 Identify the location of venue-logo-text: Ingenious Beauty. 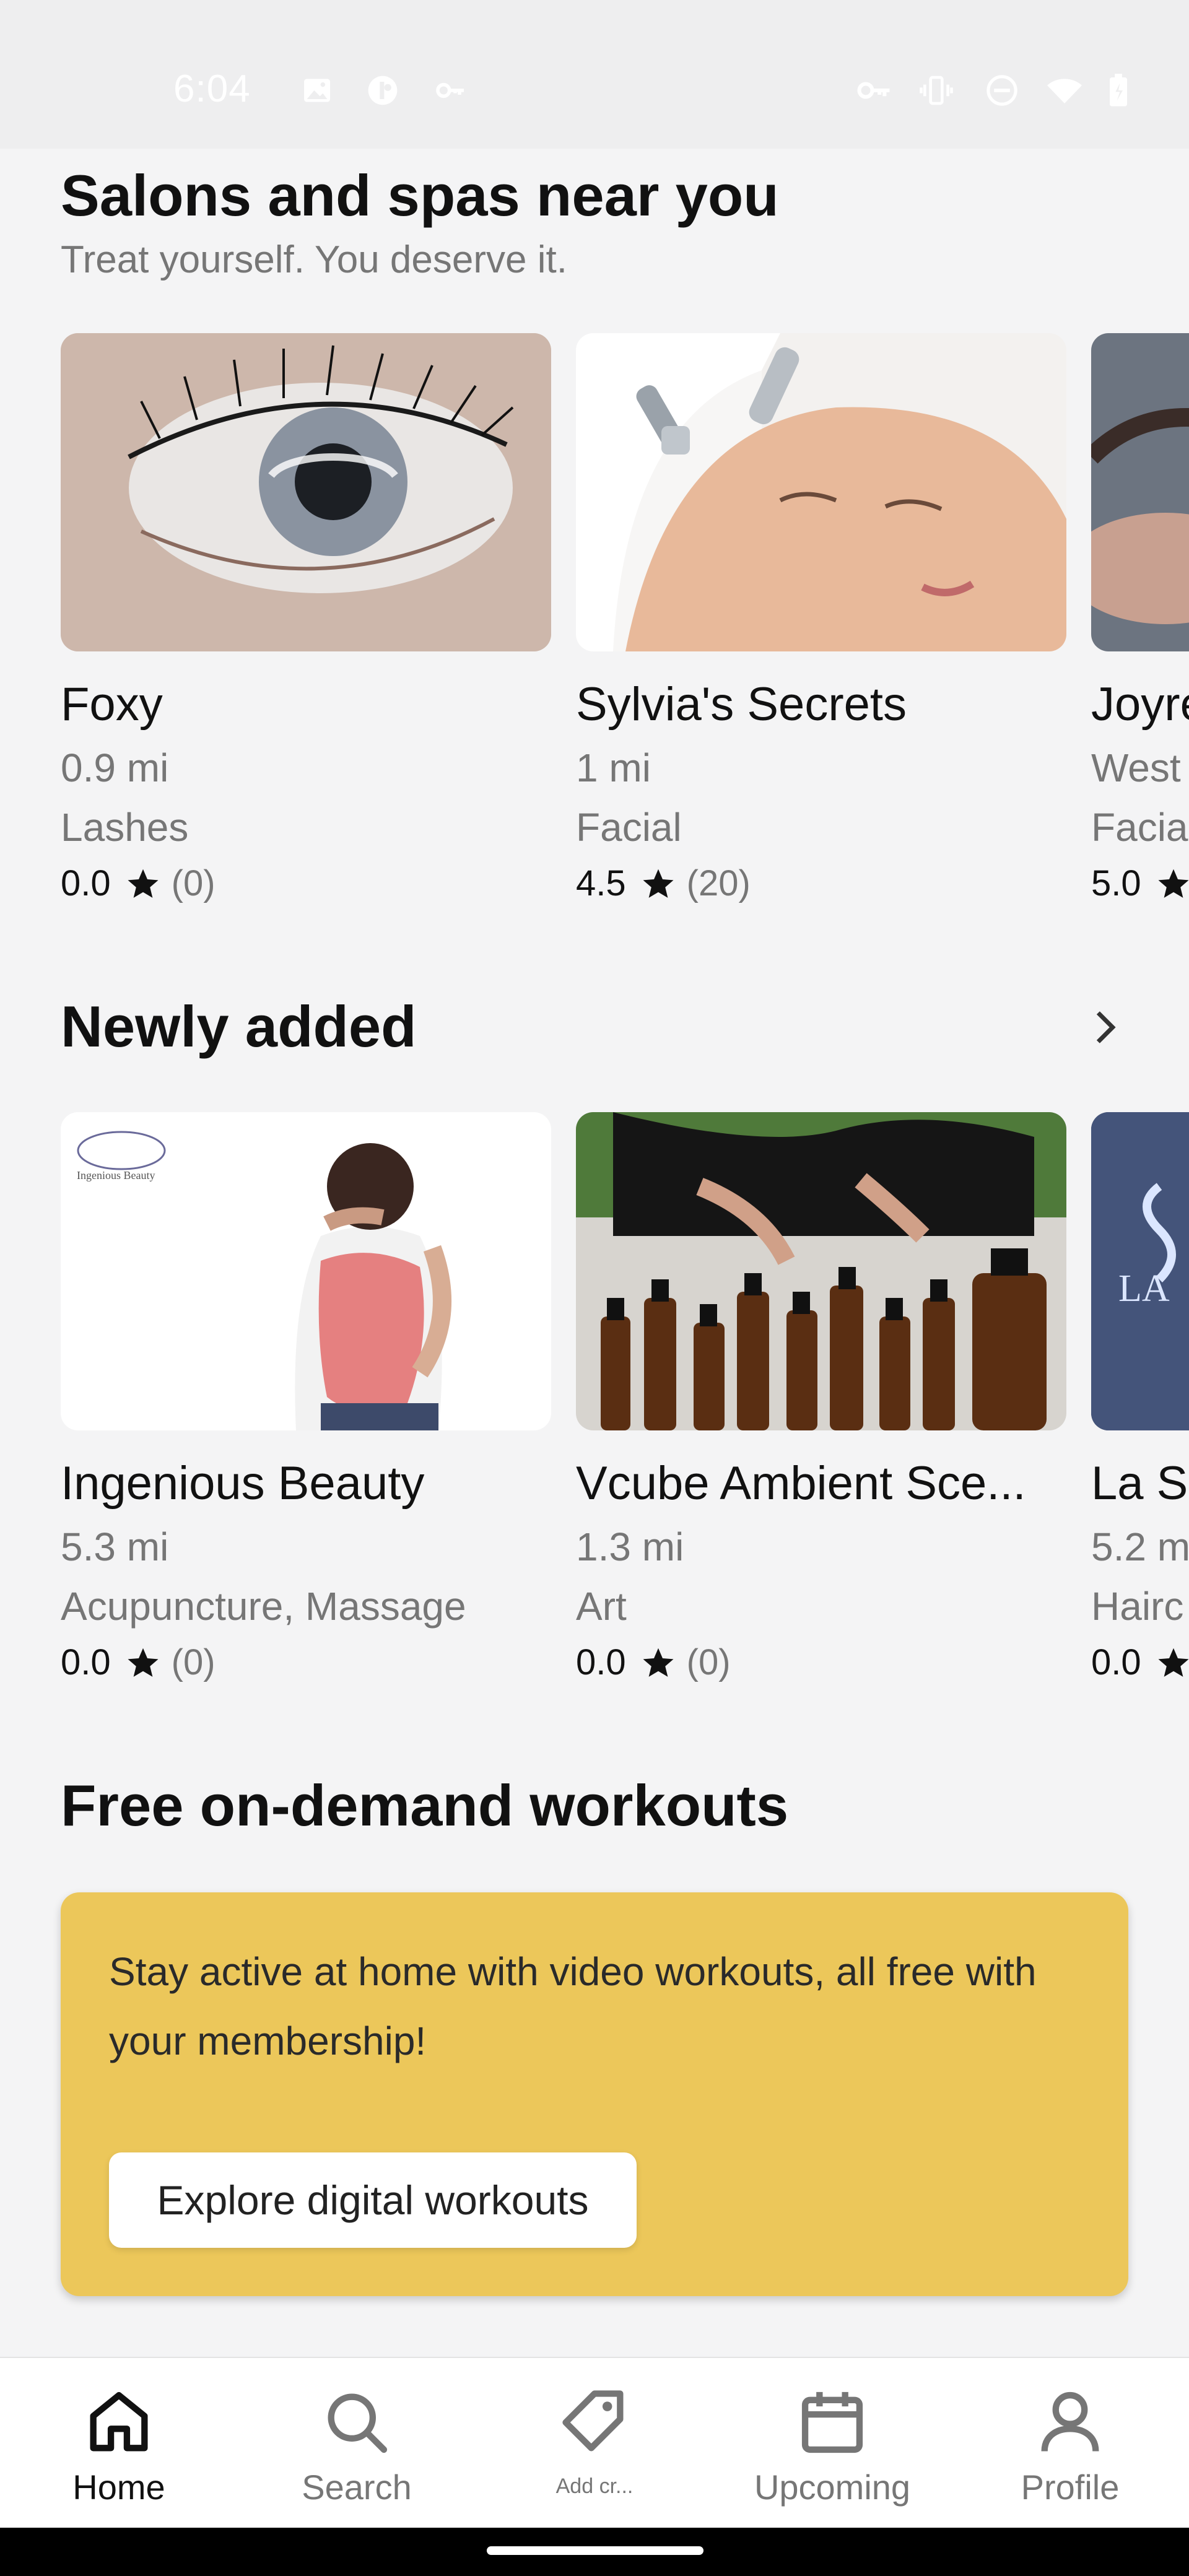
(116, 1175).